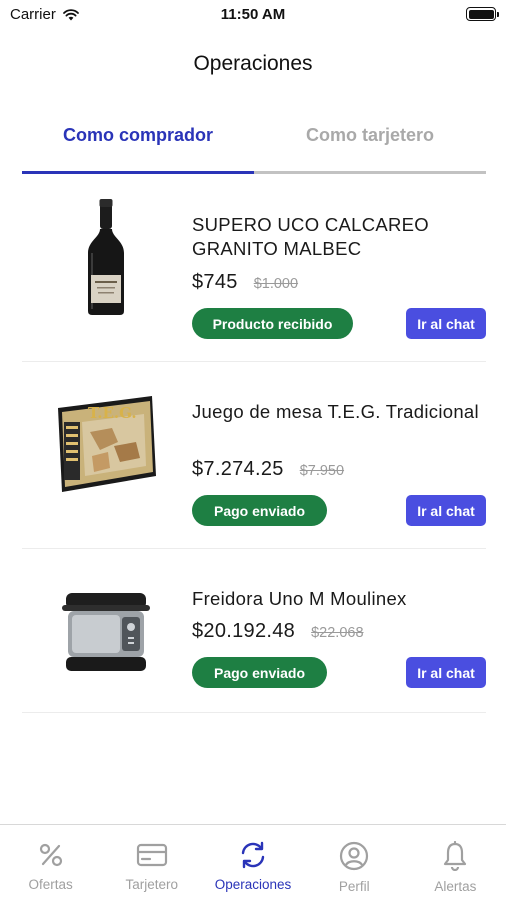 The height and width of the screenshot is (900, 506). Describe the element at coordinates (106, 444) in the screenshot. I see `product-image-board-game-box: T.E.G.` at that location.